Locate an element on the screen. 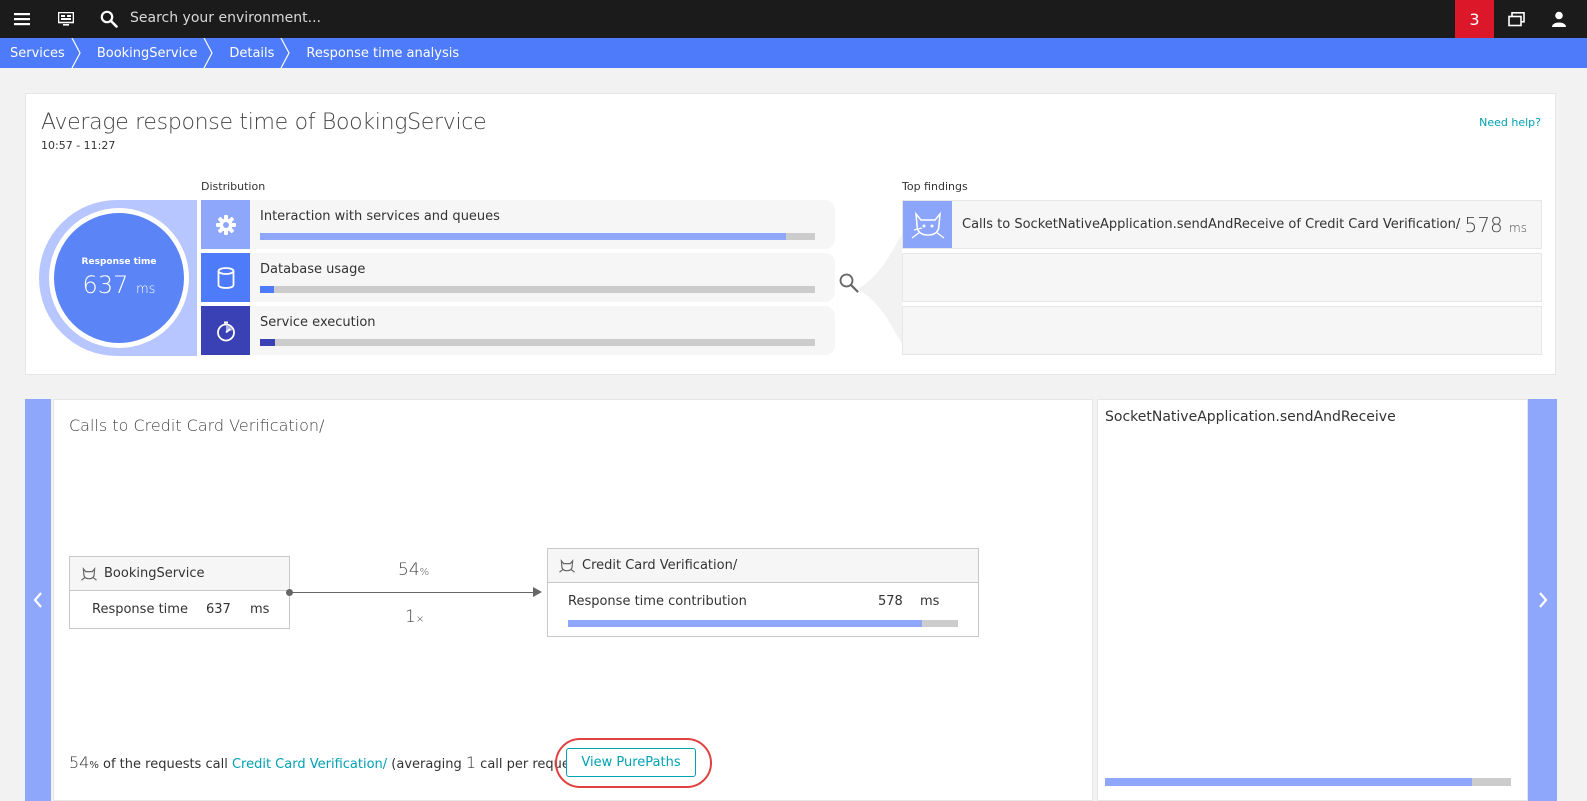 This screenshot has width=1587, height=801. method-detail-bar-fill is located at coordinates (1289, 782).